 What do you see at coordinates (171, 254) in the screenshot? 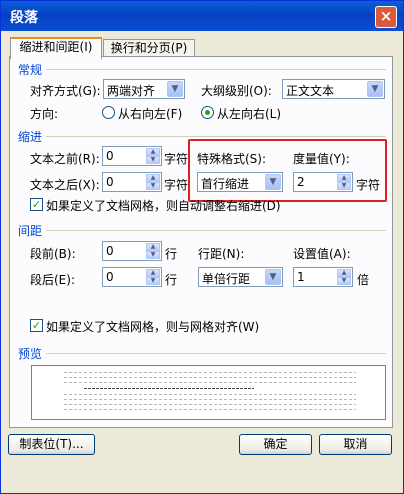
I see `spacing-before-unit: 行` at bounding box center [171, 254].